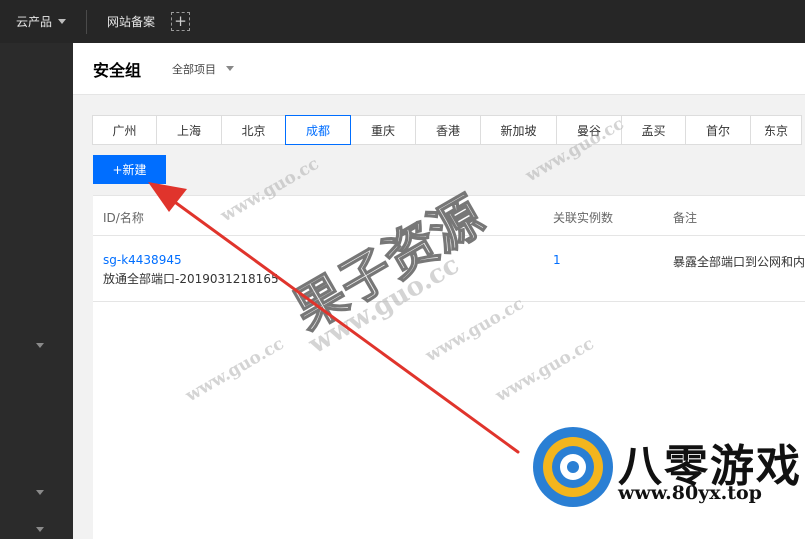 This screenshot has height=539, width=805. I want to click on column-header-instance-count: 关联实例数, so click(583, 218).